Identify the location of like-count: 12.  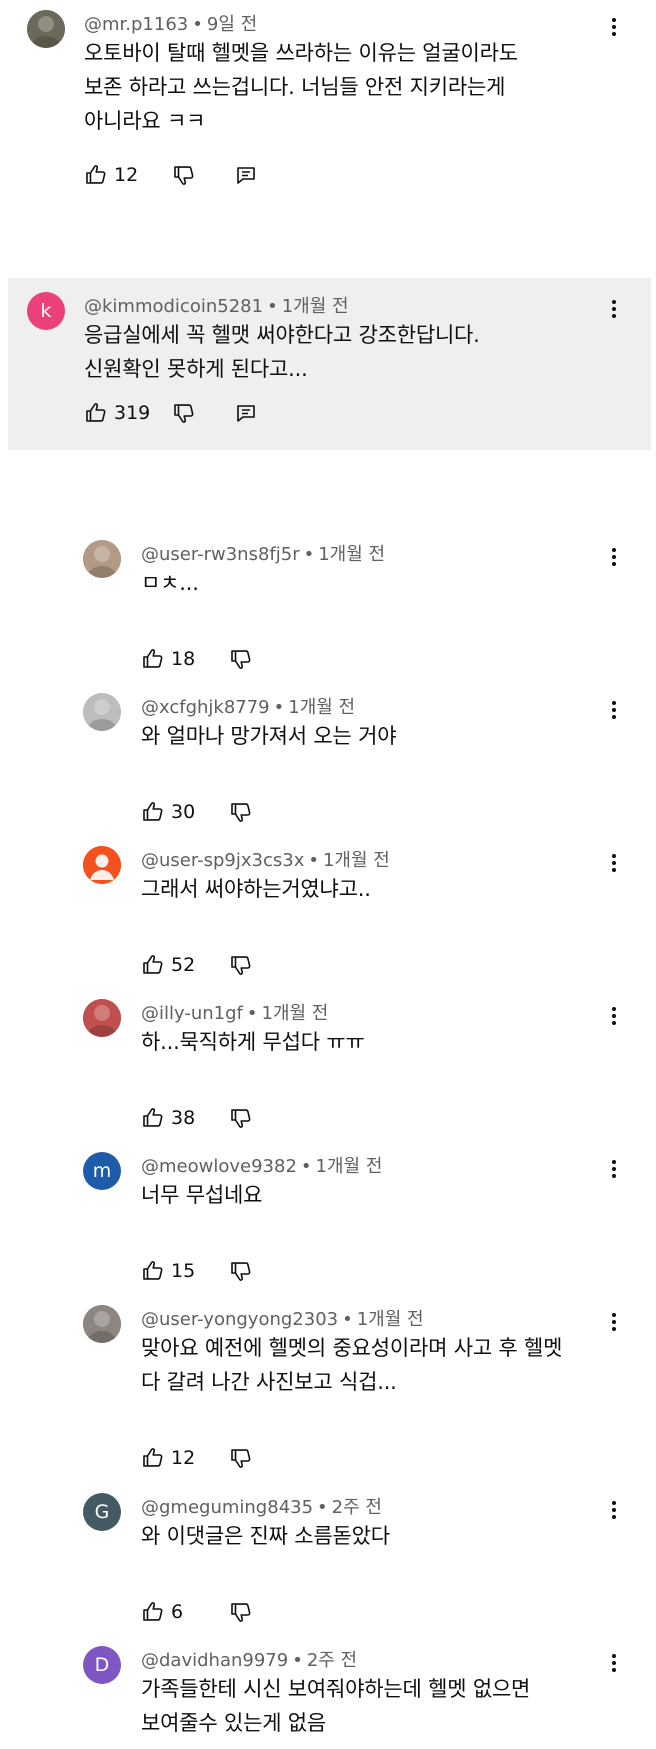
(126, 175).